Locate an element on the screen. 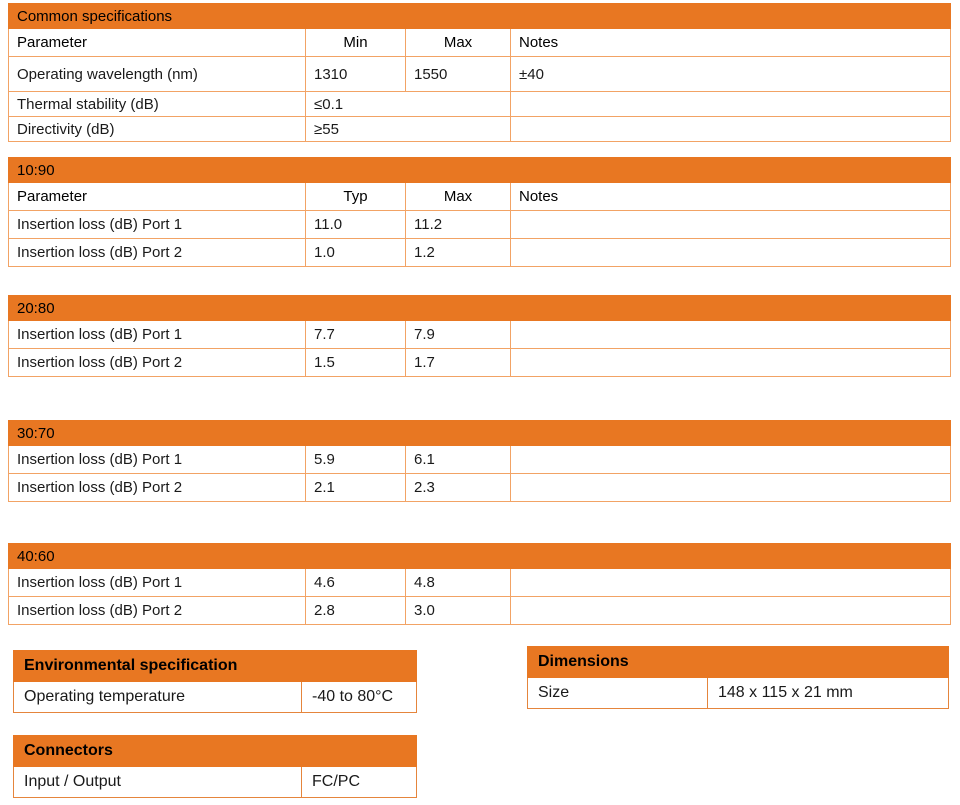 The width and height of the screenshot is (960, 805). table-row: Insertion loss (dB) Port 1 5.9 6.1 is located at coordinates (480, 459).